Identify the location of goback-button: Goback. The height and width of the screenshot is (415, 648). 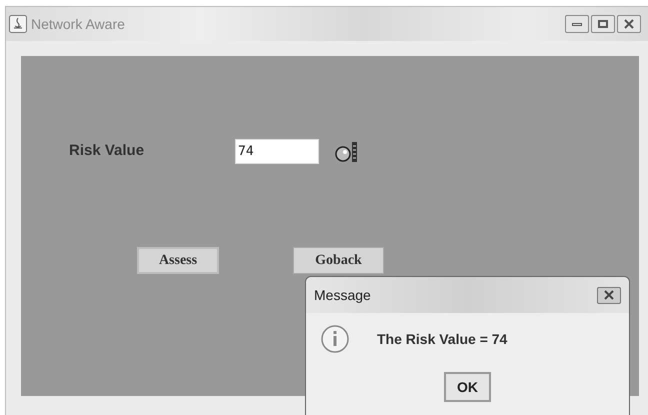
(338, 260).